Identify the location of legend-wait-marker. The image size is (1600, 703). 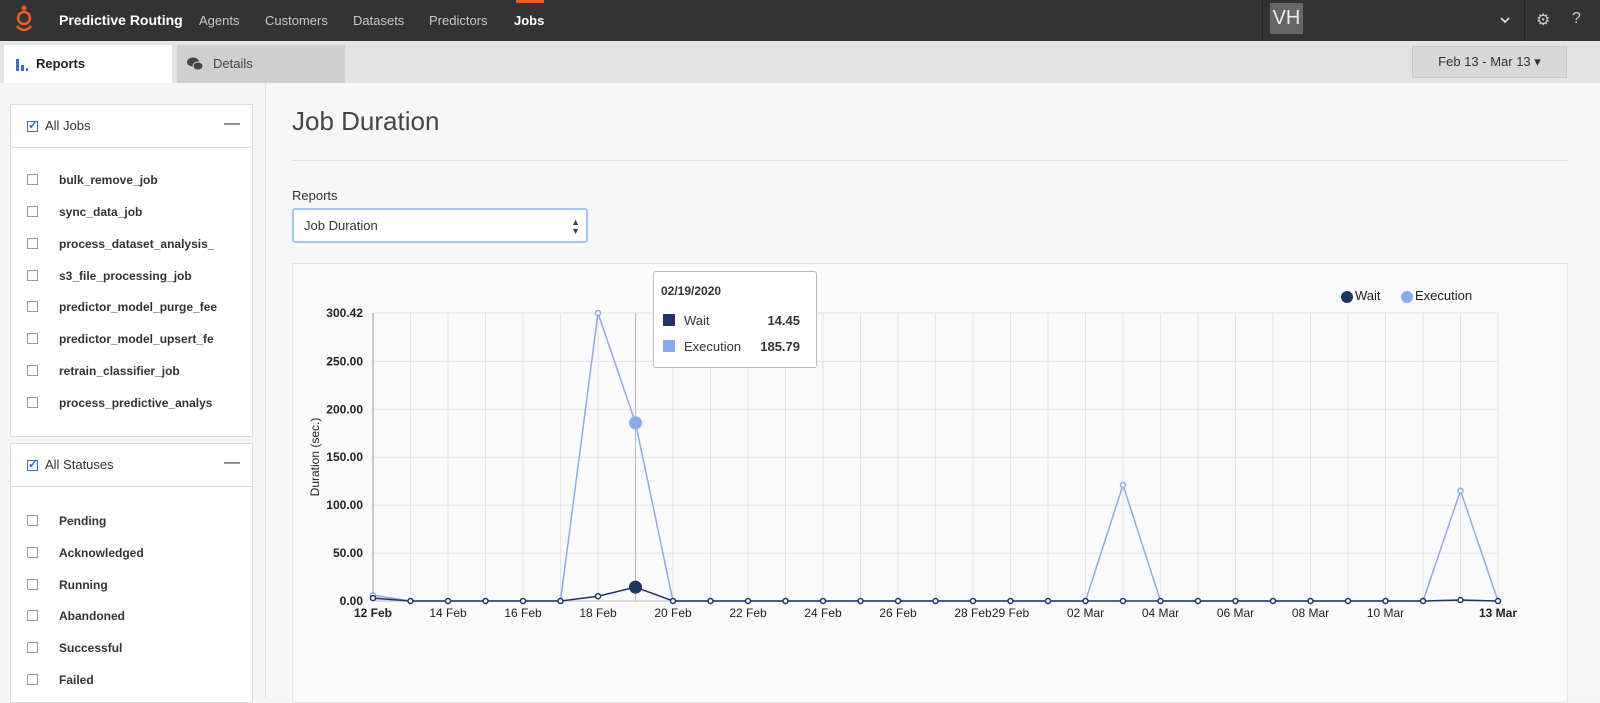
(1347, 296).